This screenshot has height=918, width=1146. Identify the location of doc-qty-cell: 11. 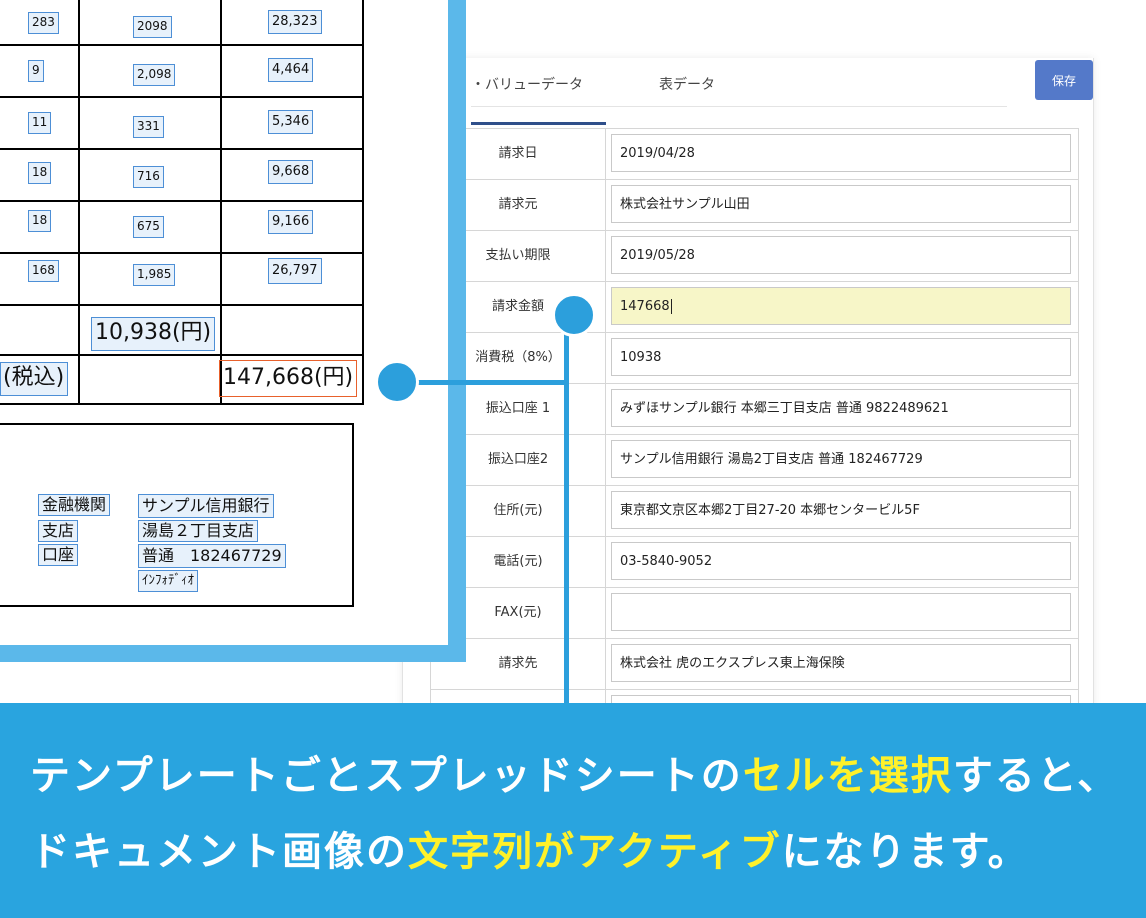
(40, 123).